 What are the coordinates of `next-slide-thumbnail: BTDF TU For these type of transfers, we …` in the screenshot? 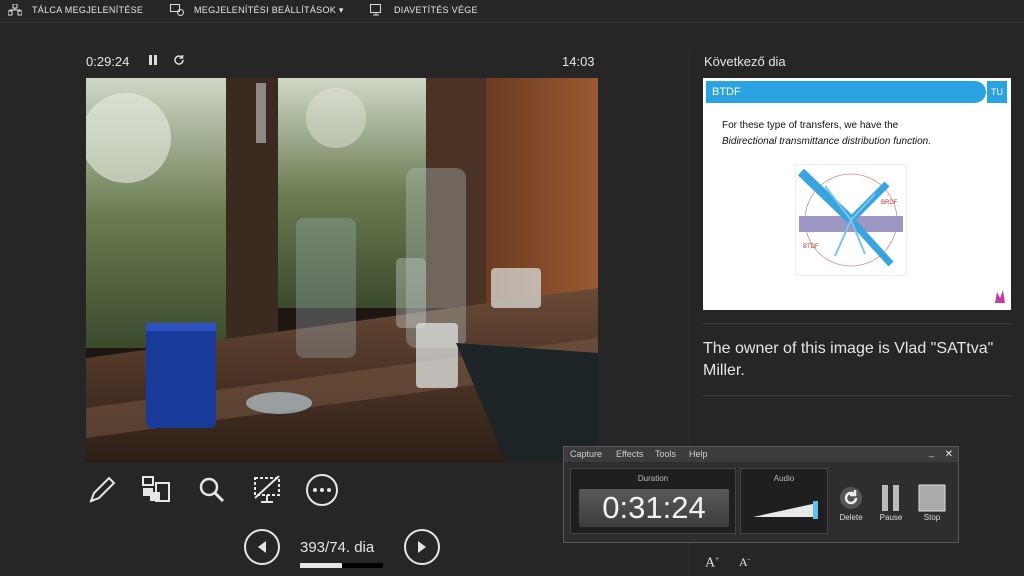 It's located at (857, 194).